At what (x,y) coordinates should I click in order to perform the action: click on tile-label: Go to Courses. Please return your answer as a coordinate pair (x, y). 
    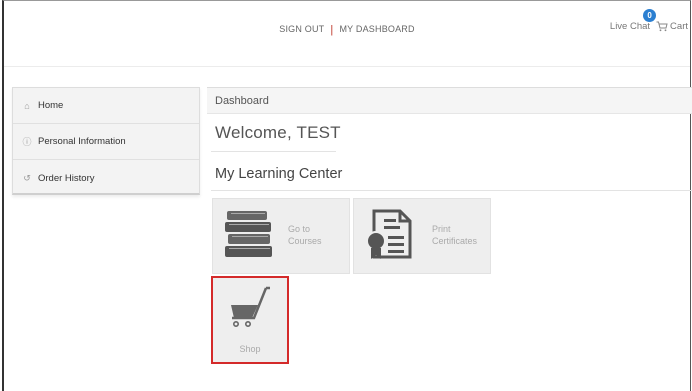
    Looking at the image, I should click on (305, 235).